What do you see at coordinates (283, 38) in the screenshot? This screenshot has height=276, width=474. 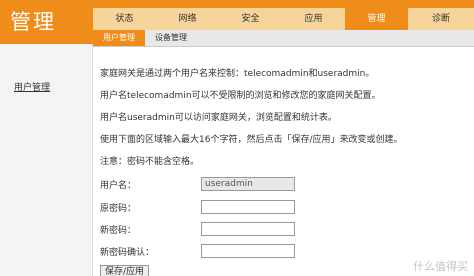 I see `sub-nav: 用户管理 设备管理` at bounding box center [283, 38].